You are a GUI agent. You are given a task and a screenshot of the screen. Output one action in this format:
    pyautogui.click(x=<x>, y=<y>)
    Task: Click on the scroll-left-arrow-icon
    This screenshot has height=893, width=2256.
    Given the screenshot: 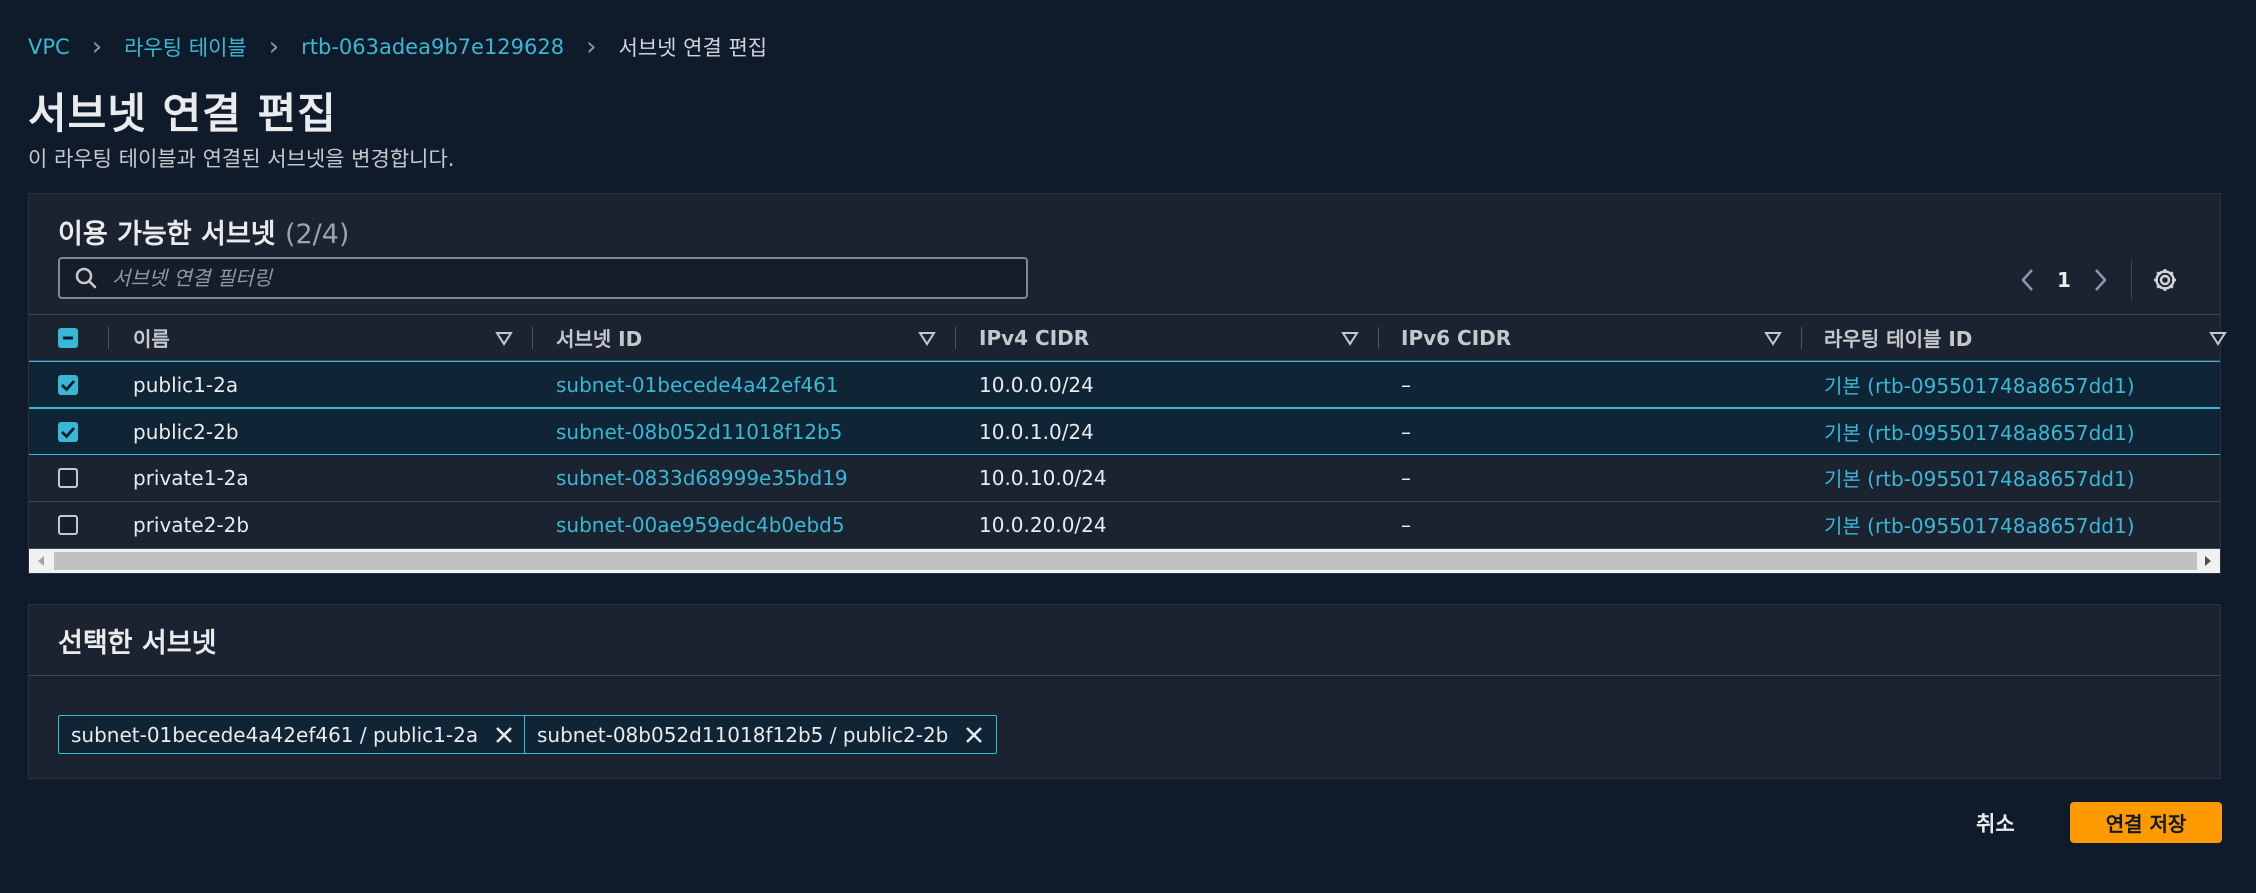 What is the action you would take?
    pyautogui.click(x=41, y=561)
    